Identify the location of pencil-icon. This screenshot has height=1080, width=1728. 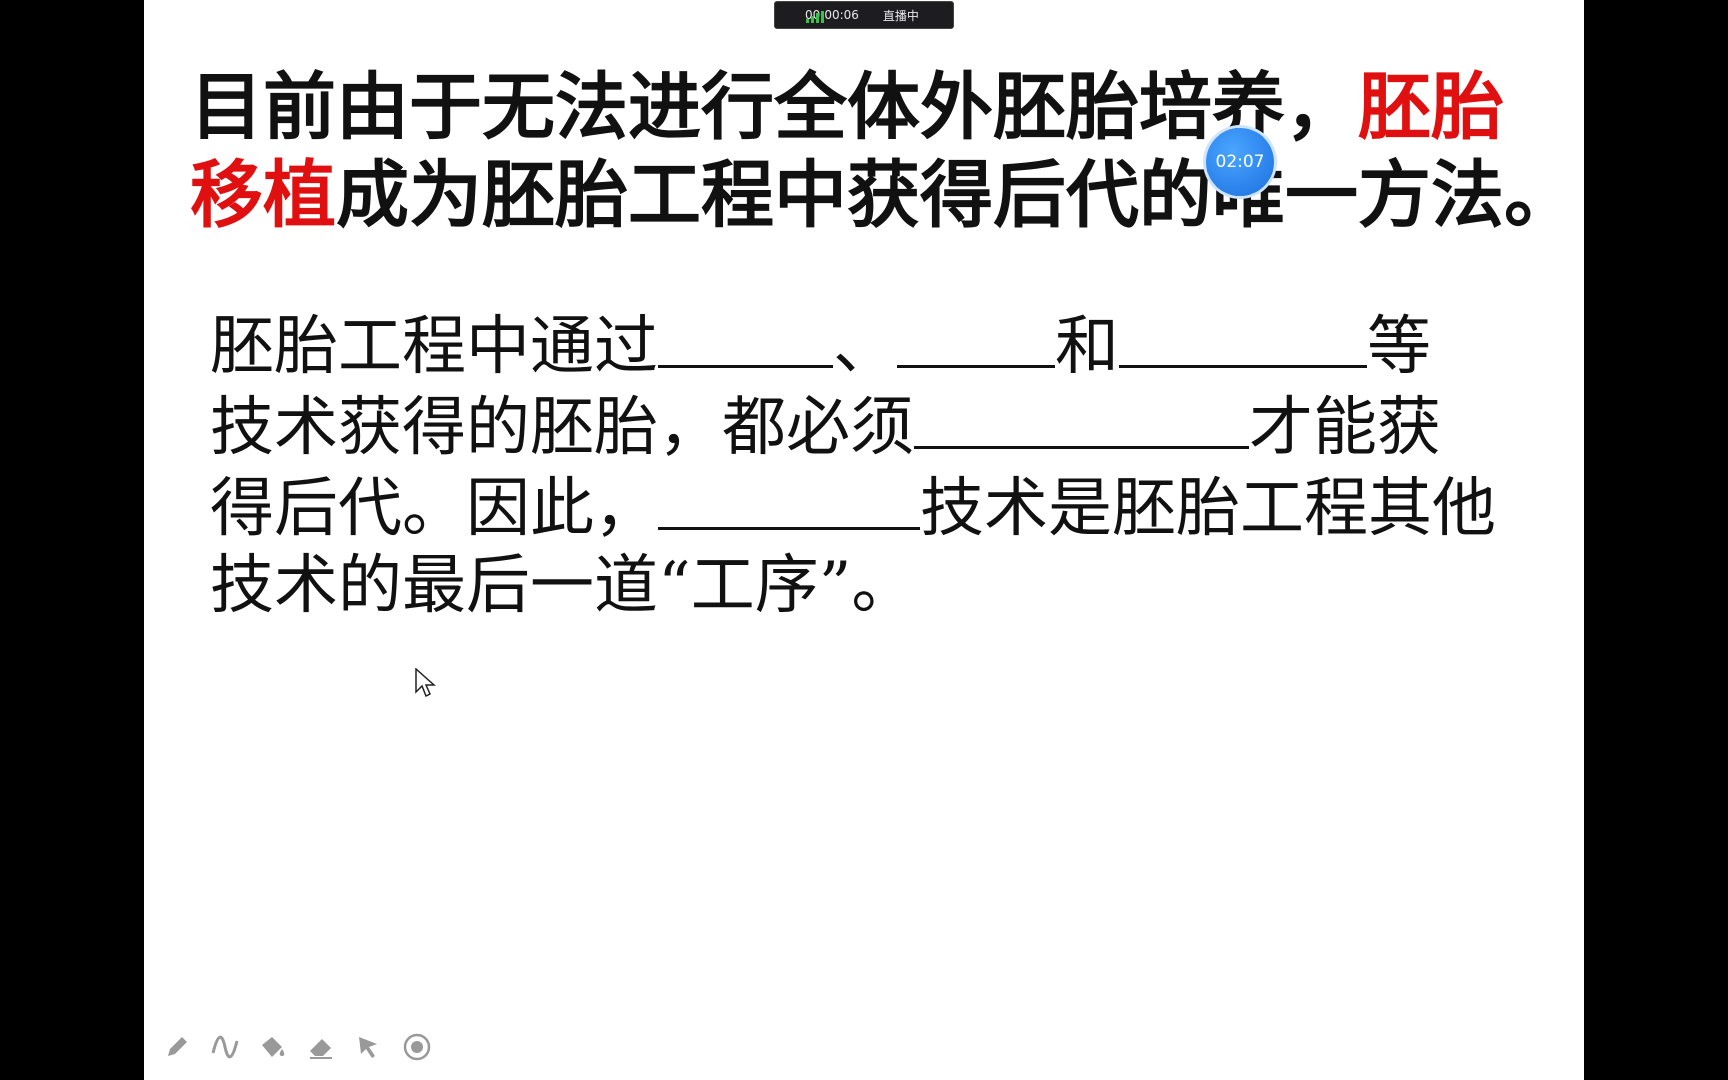
(177, 1047).